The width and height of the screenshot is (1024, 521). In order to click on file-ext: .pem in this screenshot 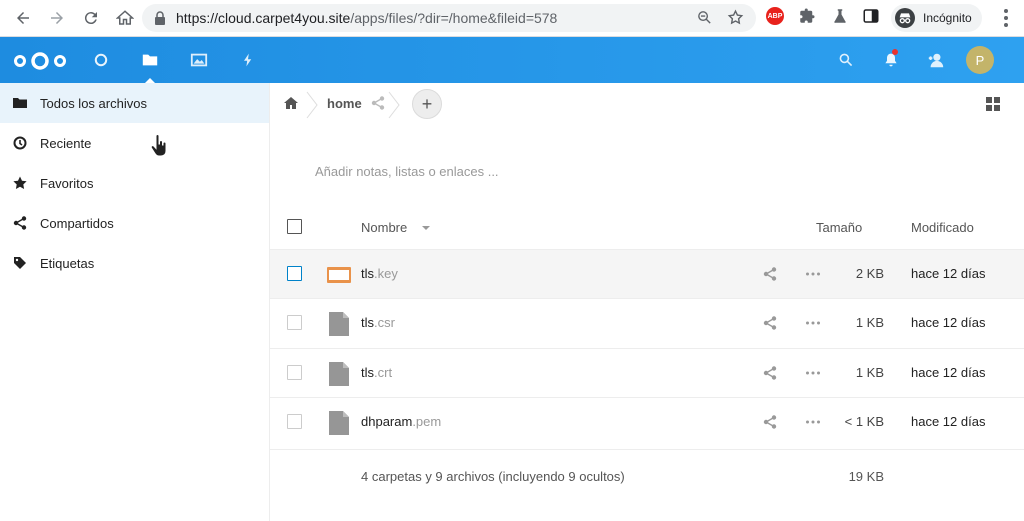, I will do `click(427, 421)`.